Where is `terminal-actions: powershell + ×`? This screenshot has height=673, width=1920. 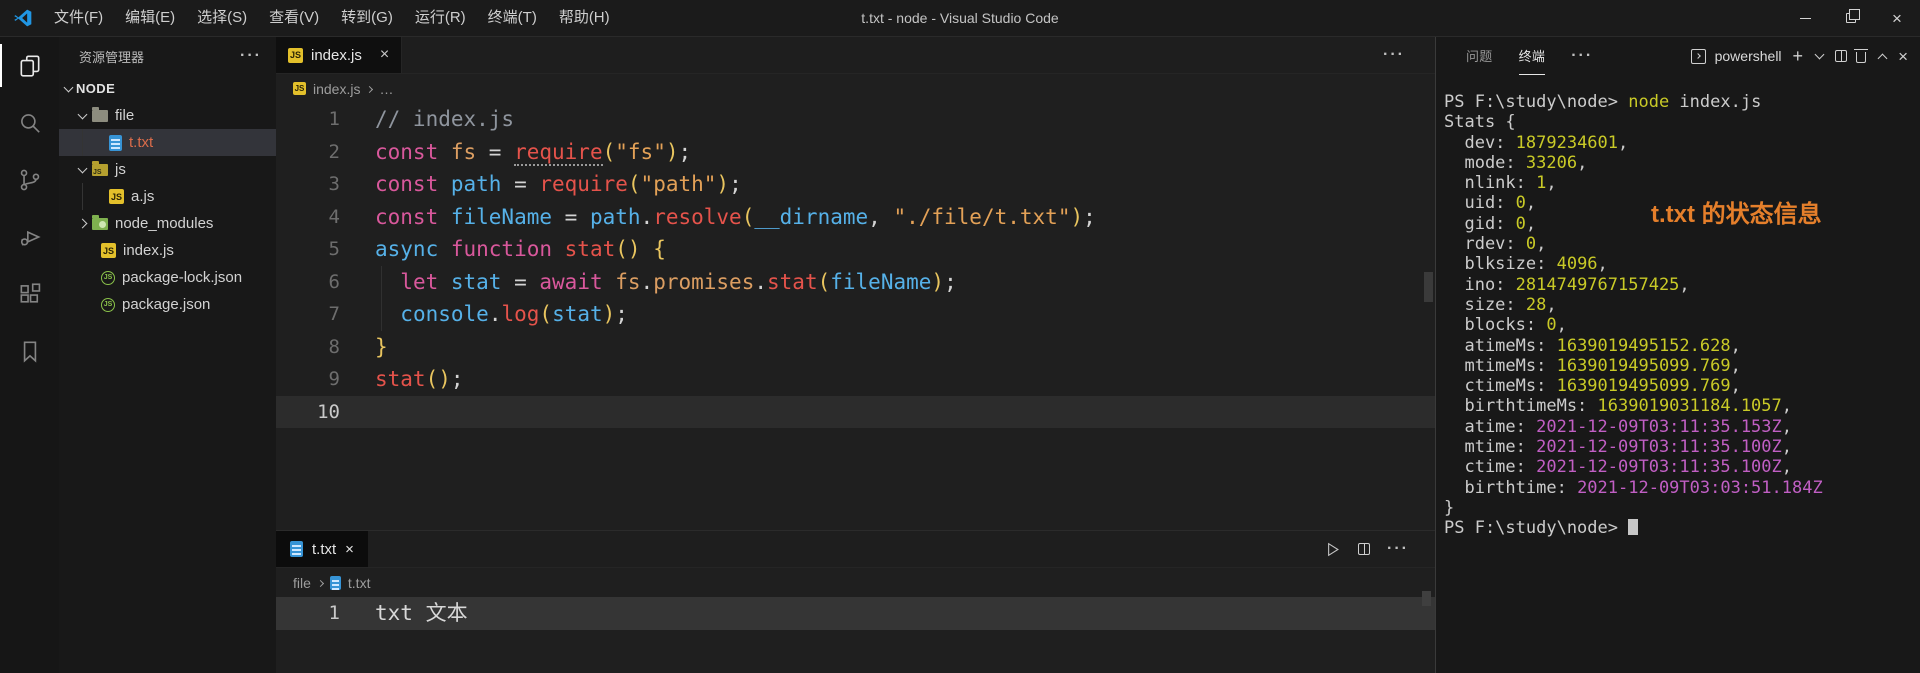
terminal-actions: powershell + × is located at coordinates (1799, 56).